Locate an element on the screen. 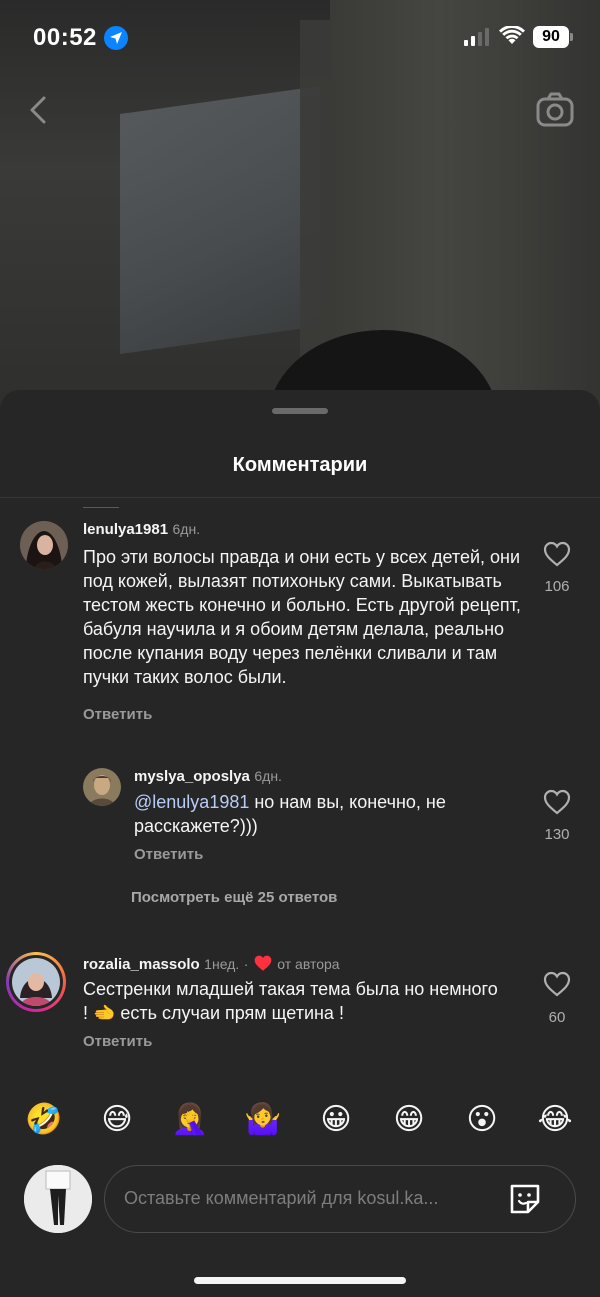  emoji-sweat-smile: 😅 is located at coordinates (117, 1120).